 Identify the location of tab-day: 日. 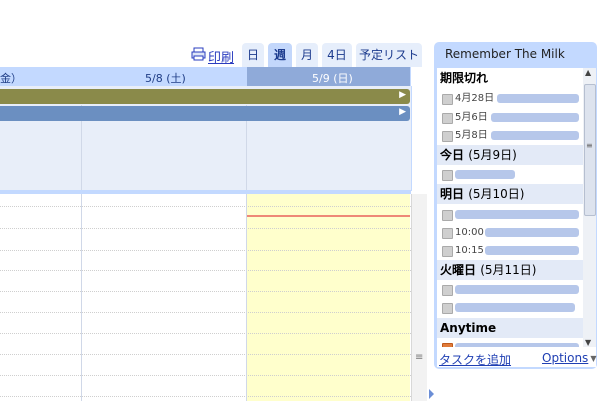
(253, 55).